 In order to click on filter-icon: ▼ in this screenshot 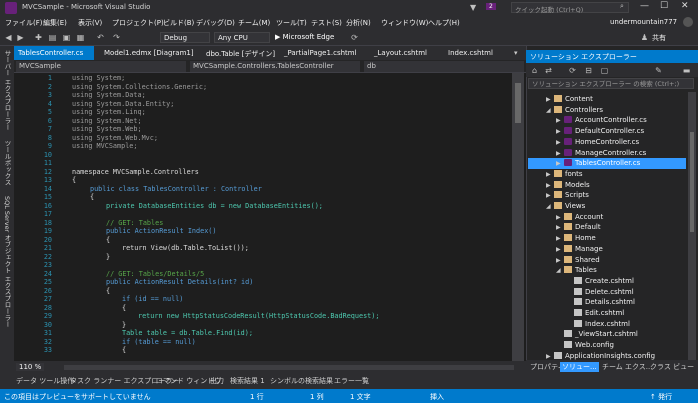, I will do `click(473, 7)`.